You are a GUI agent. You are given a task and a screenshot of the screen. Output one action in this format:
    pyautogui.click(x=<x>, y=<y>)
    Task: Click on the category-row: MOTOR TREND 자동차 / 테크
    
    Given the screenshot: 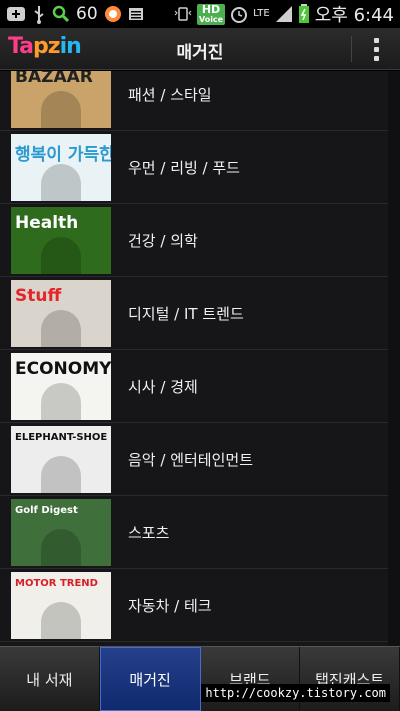 What is the action you would take?
    pyautogui.click(x=200, y=605)
    